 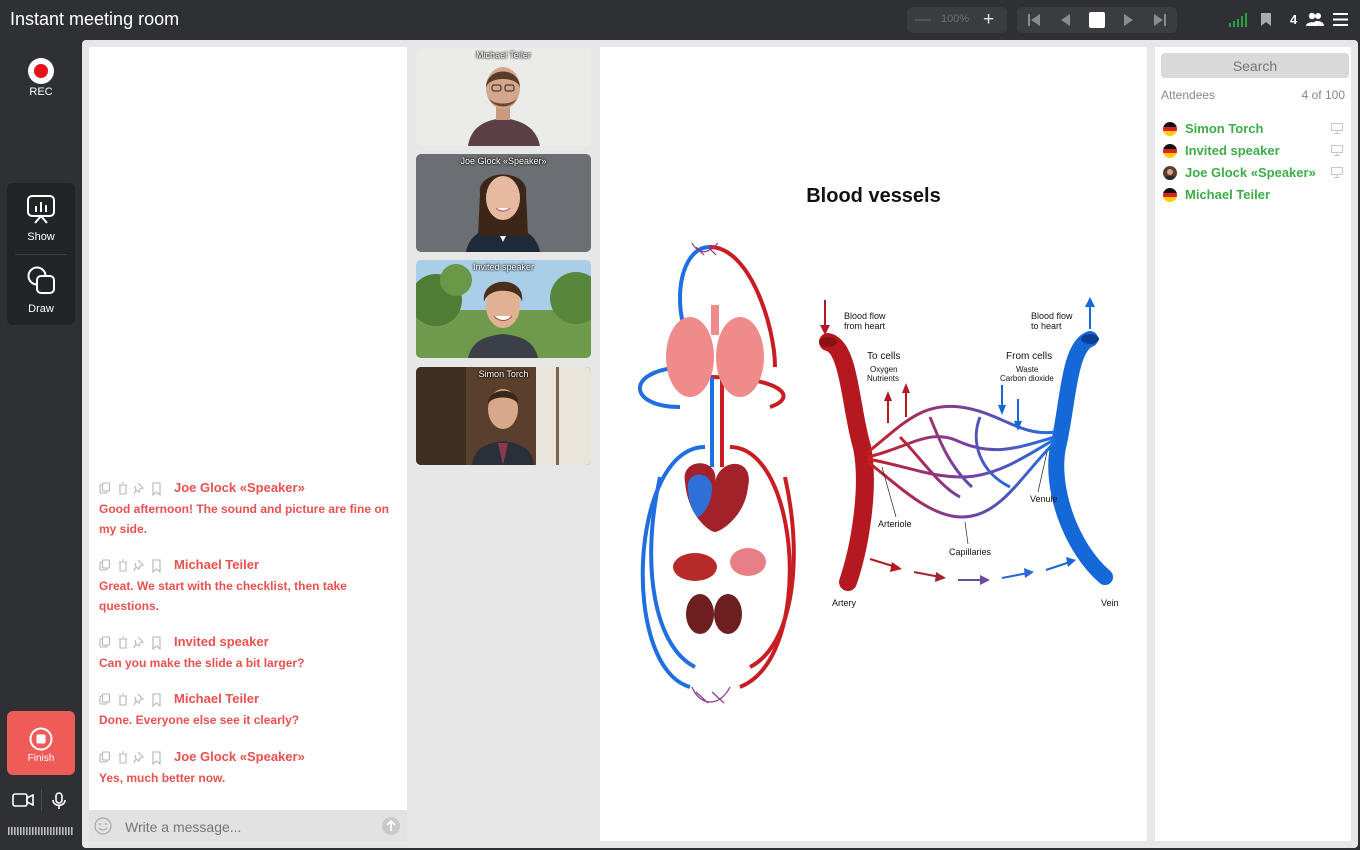 What do you see at coordinates (1066, 20) in the screenshot?
I see `prev-page-icon` at bounding box center [1066, 20].